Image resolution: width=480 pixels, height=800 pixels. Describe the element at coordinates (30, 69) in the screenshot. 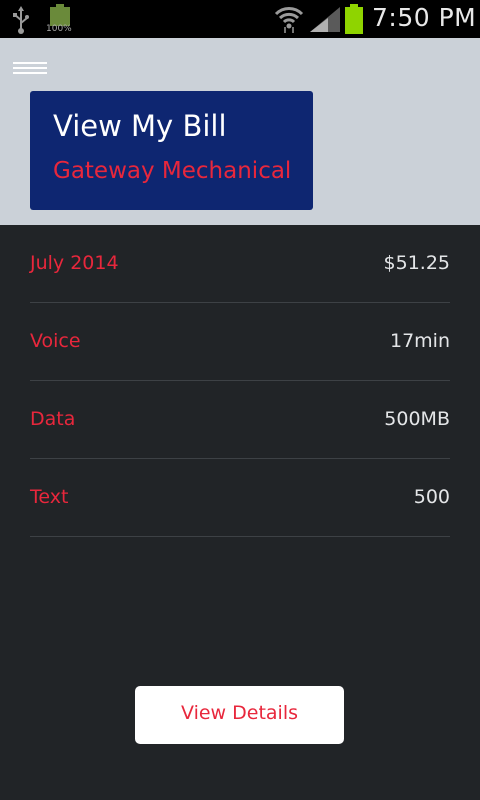

I see `menu-button` at that location.